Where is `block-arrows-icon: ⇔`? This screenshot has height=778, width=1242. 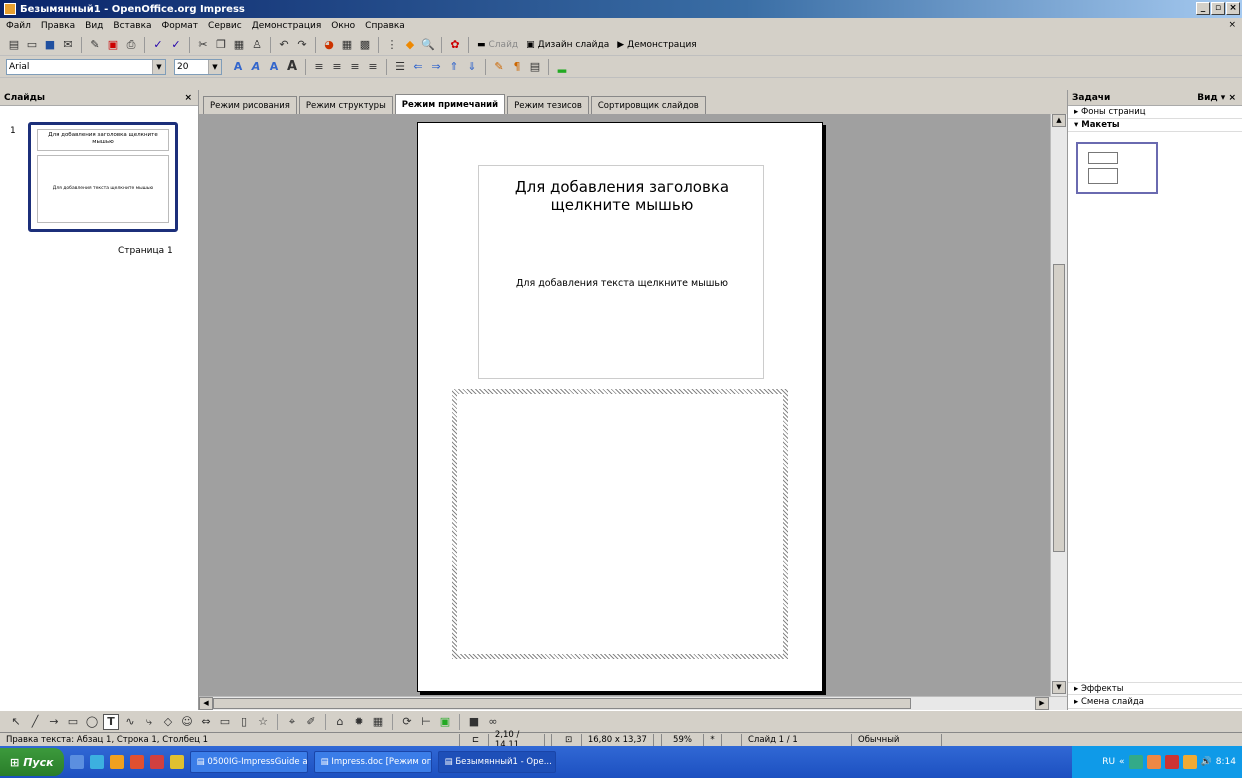 block-arrows-icon: ⇔ is located at coordinates (206, 722).